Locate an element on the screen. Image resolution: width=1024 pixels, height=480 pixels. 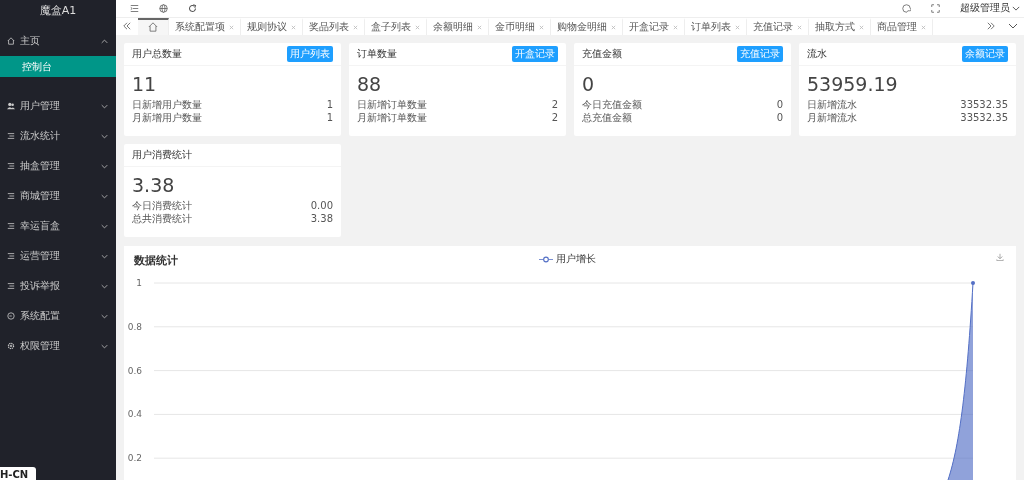
stat-label: 日新增流水 is located at coordinates (832, 104).